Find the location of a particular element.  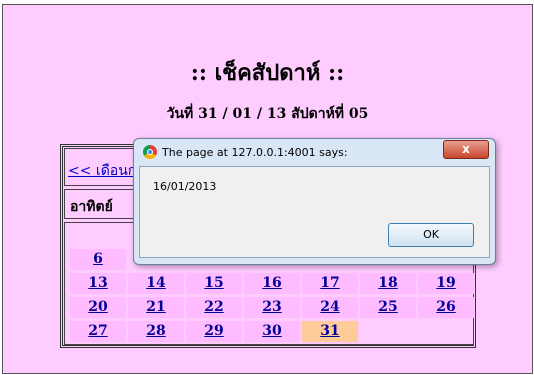

day-cell: 24 is located at coordinates (330, 307).